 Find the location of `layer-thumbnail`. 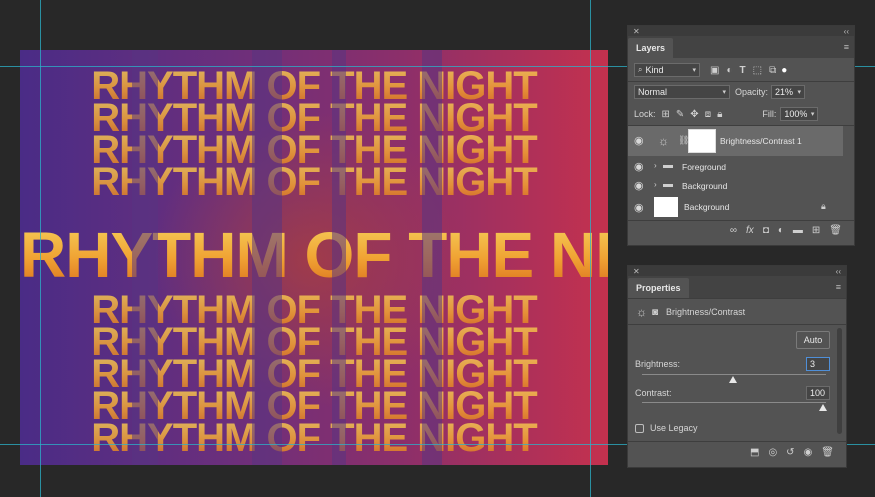

layer-thumbnail is located at coordinates (666, 207).